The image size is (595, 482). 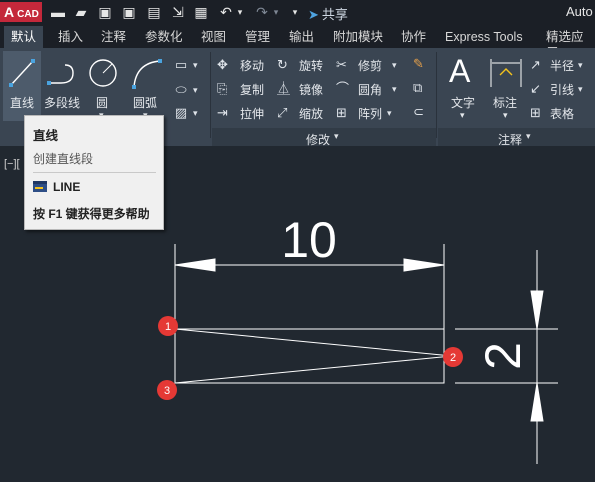 What do you see at coordinates (210, 95) in the screenshot?
I see `panel-divider` at bounding box center [210, 95].